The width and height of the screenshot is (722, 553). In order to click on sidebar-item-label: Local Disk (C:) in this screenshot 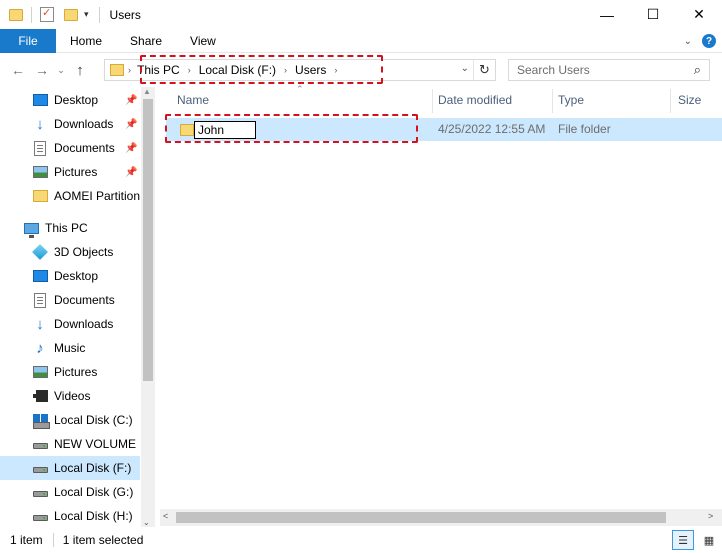, I will do `click(93, 420)`.